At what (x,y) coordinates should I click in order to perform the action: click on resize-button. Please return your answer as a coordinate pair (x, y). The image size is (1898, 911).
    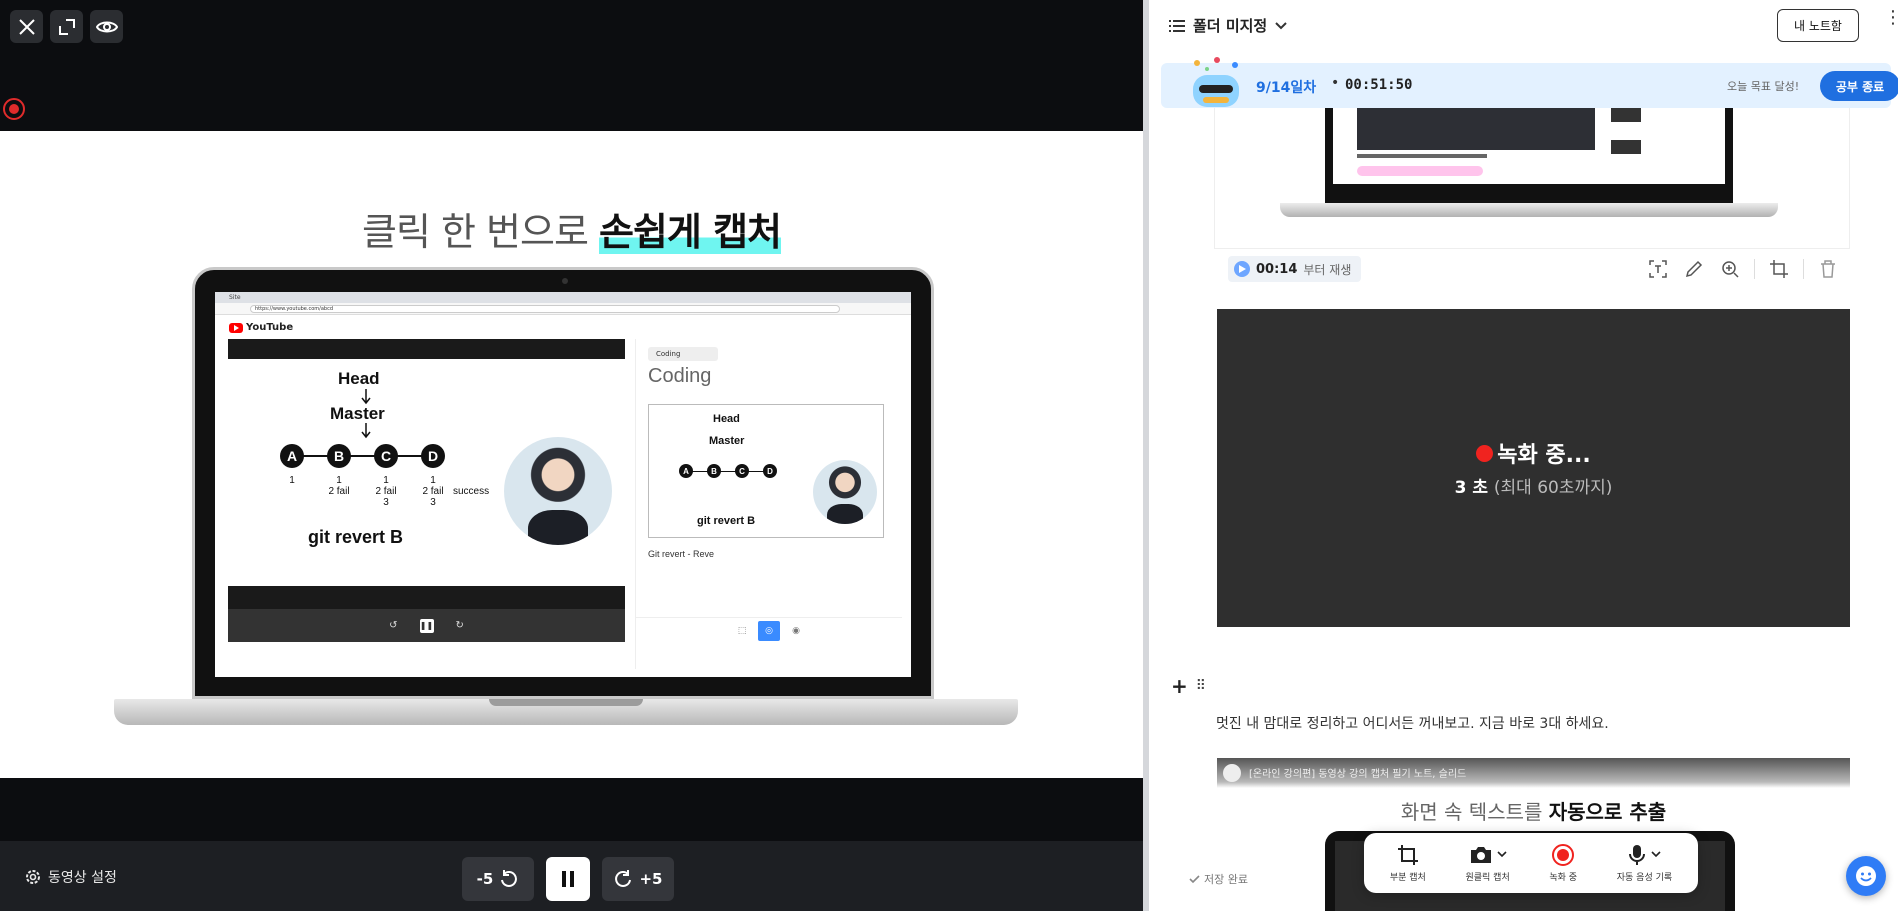
    Looking at the image, I should click on (66, 26).